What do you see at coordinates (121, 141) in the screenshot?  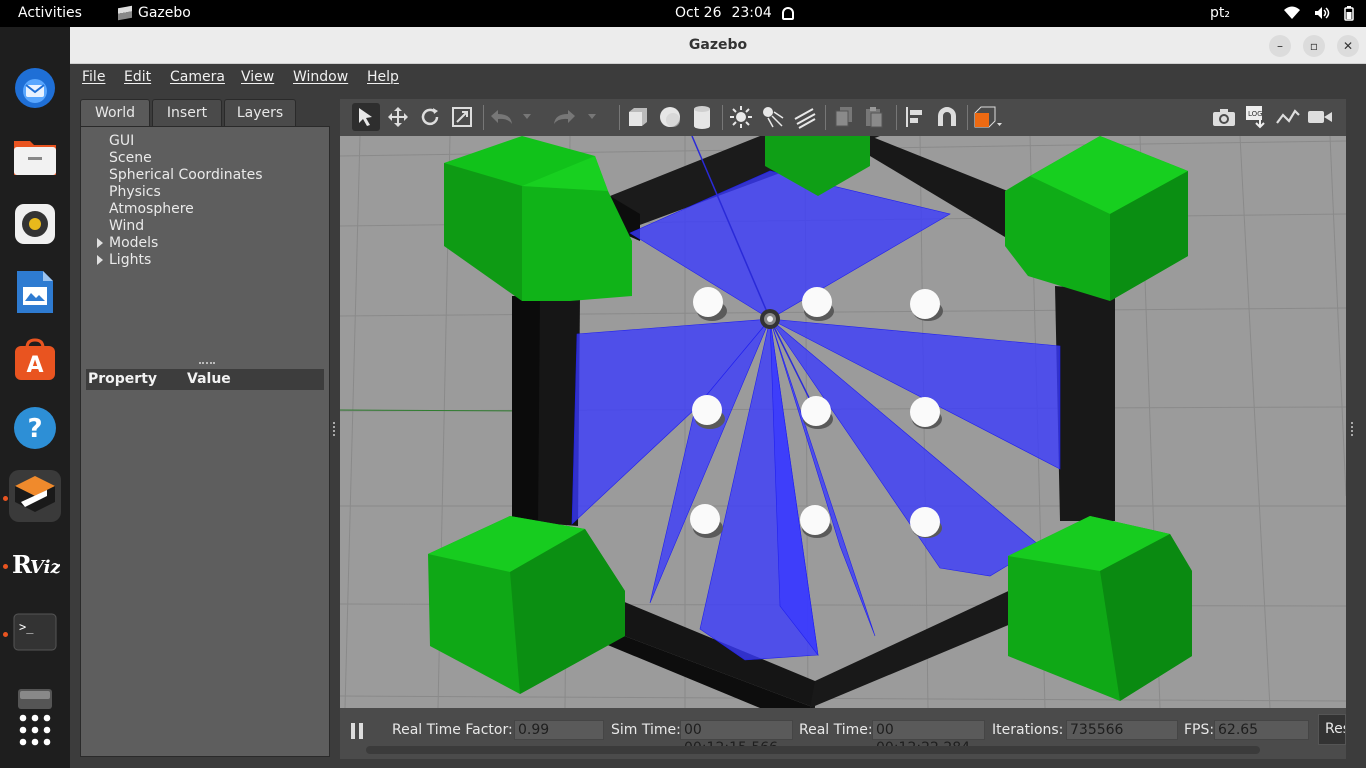 I see `tree-item-gui: GUI` at bounding box center [121, 141].